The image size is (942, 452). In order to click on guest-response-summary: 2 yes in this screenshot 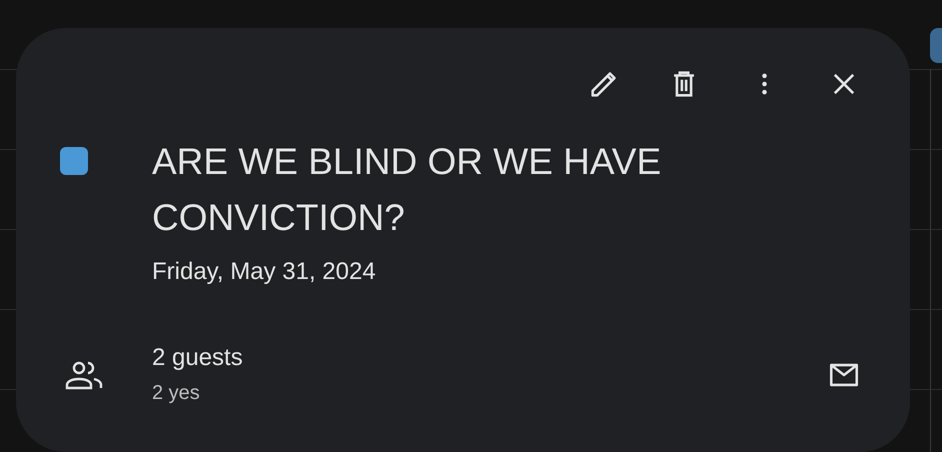, I will do `click(176, 393)`.